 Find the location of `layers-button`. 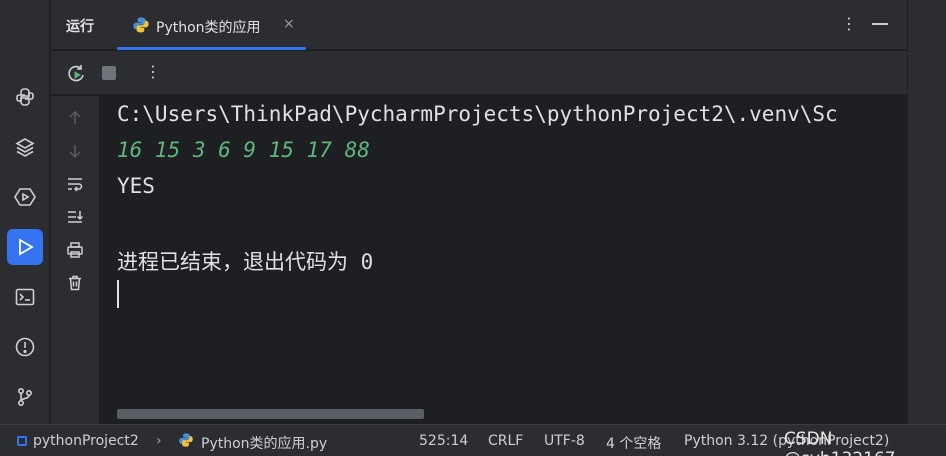

layers-button is located at coordinates (25, 147).